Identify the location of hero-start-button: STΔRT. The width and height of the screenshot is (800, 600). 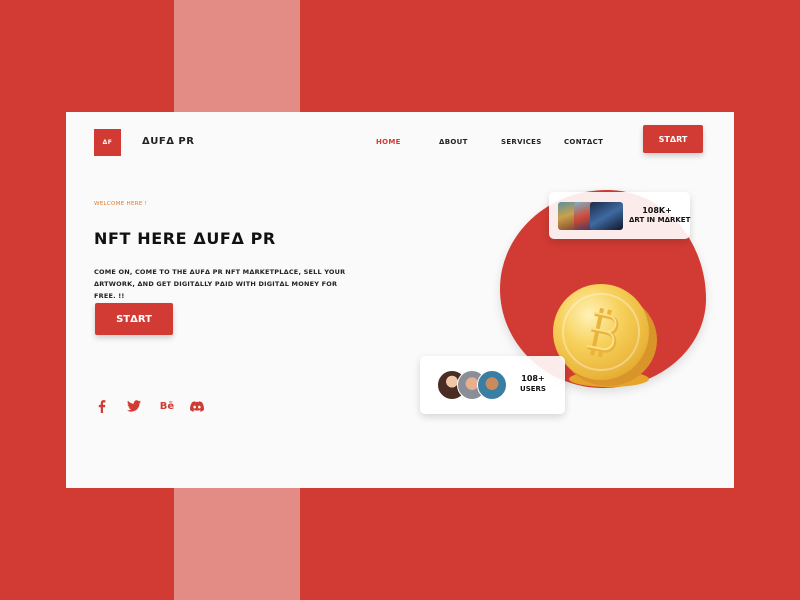
(134, 319).